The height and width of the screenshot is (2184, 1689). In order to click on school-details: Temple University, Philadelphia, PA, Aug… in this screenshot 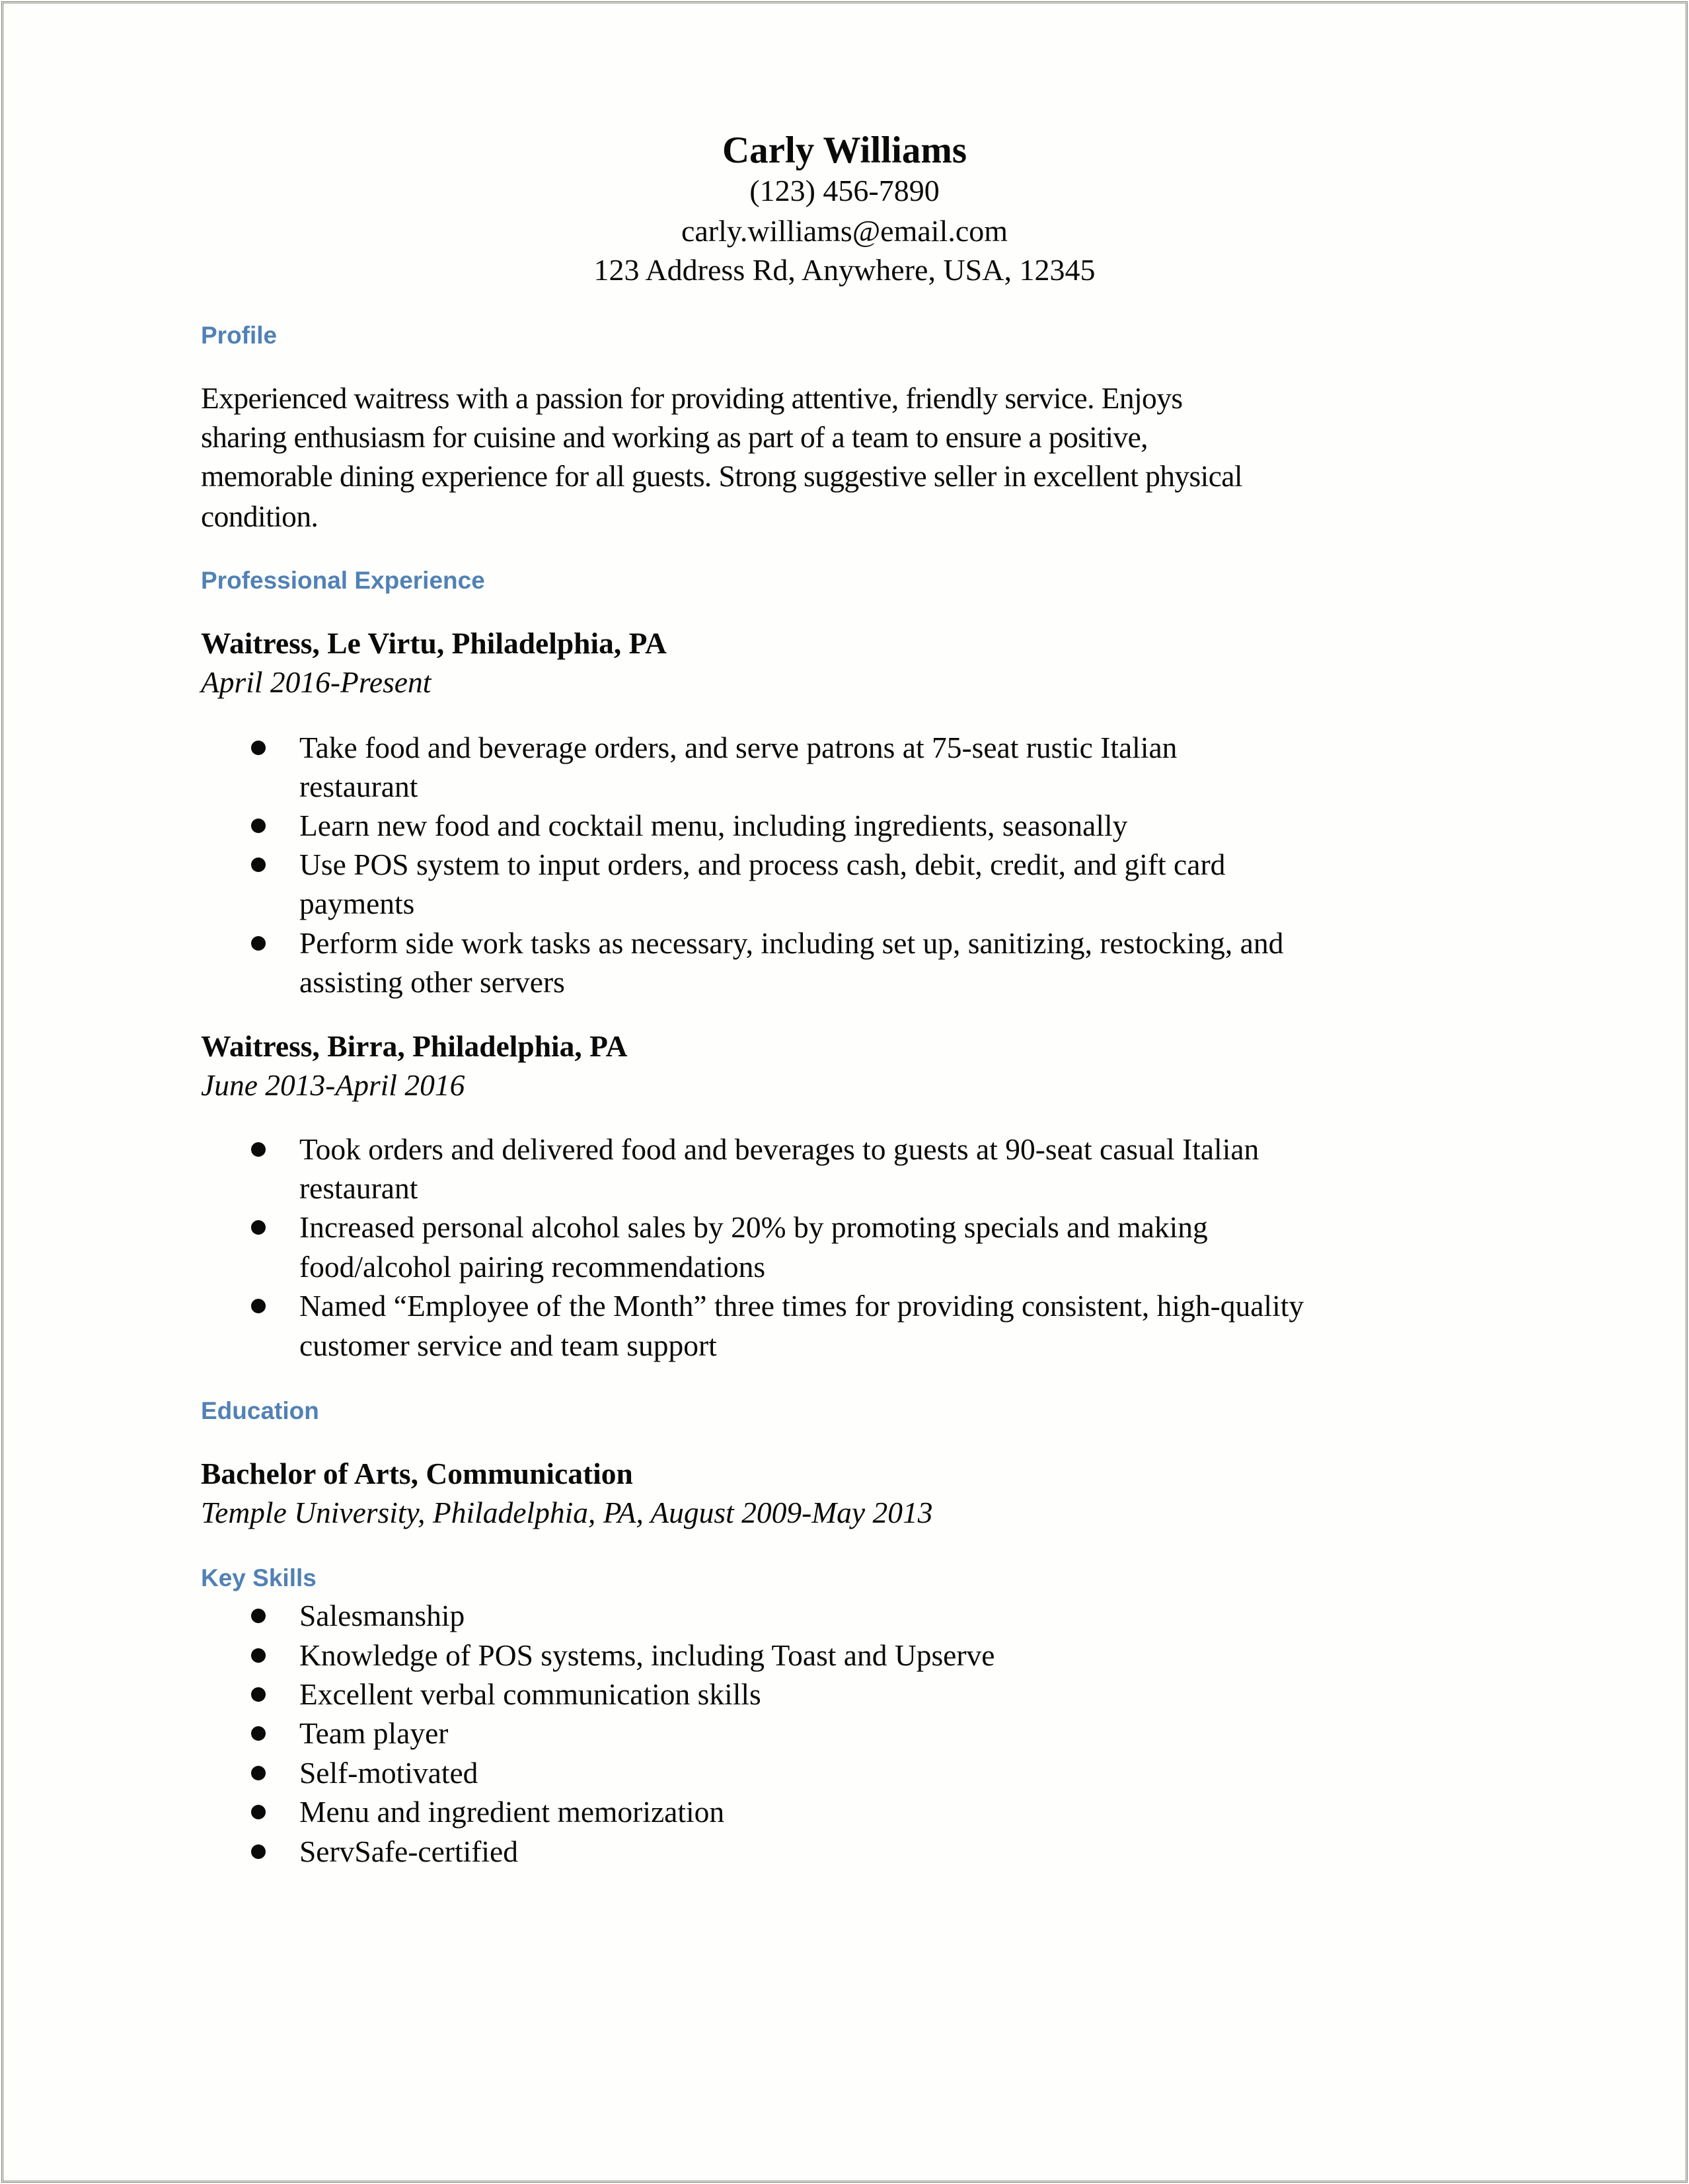, I will do `click(567, 1512)`.